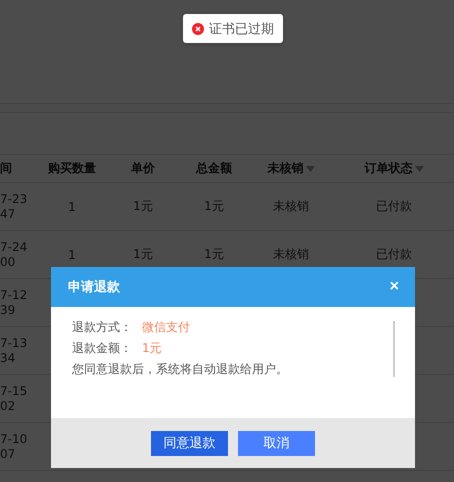 This screenshot has width=454, height=482. Describe the element at coordinates (102, 348) in the screenshot. I see `field-label: 退款金额：` at that location.